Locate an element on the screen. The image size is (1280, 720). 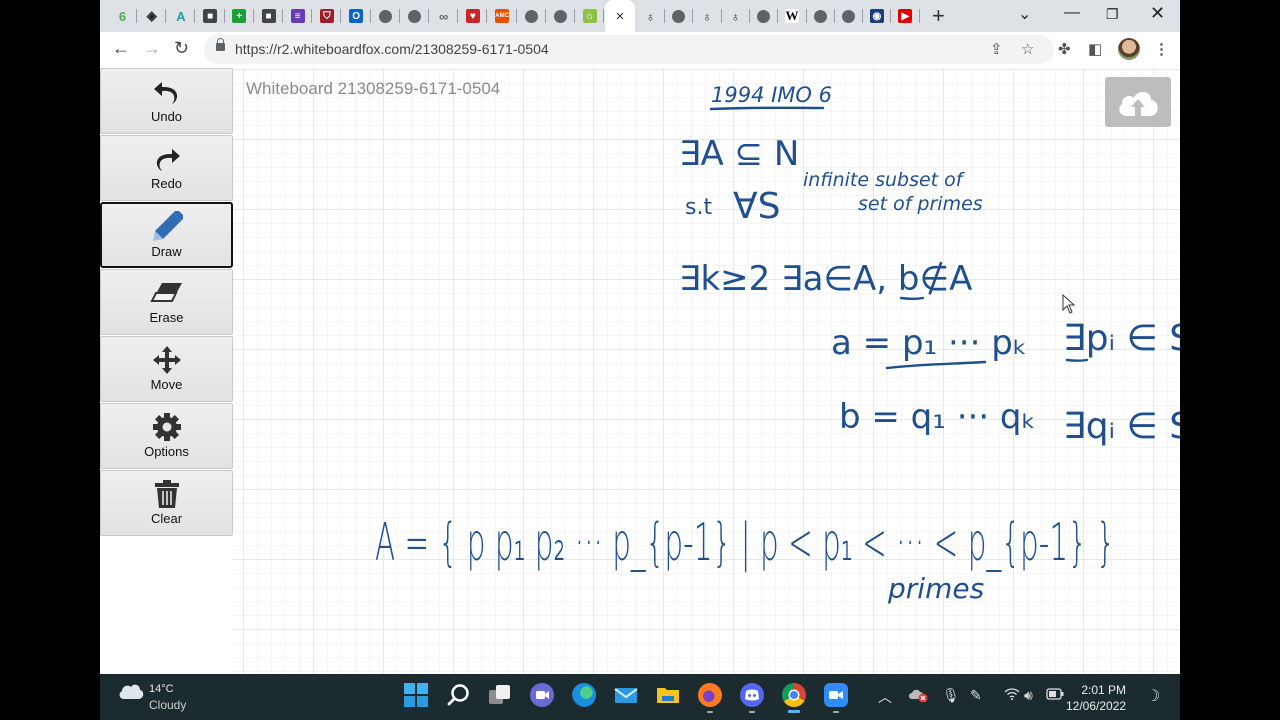
battery-icon is located at coordinates (1055, 695).